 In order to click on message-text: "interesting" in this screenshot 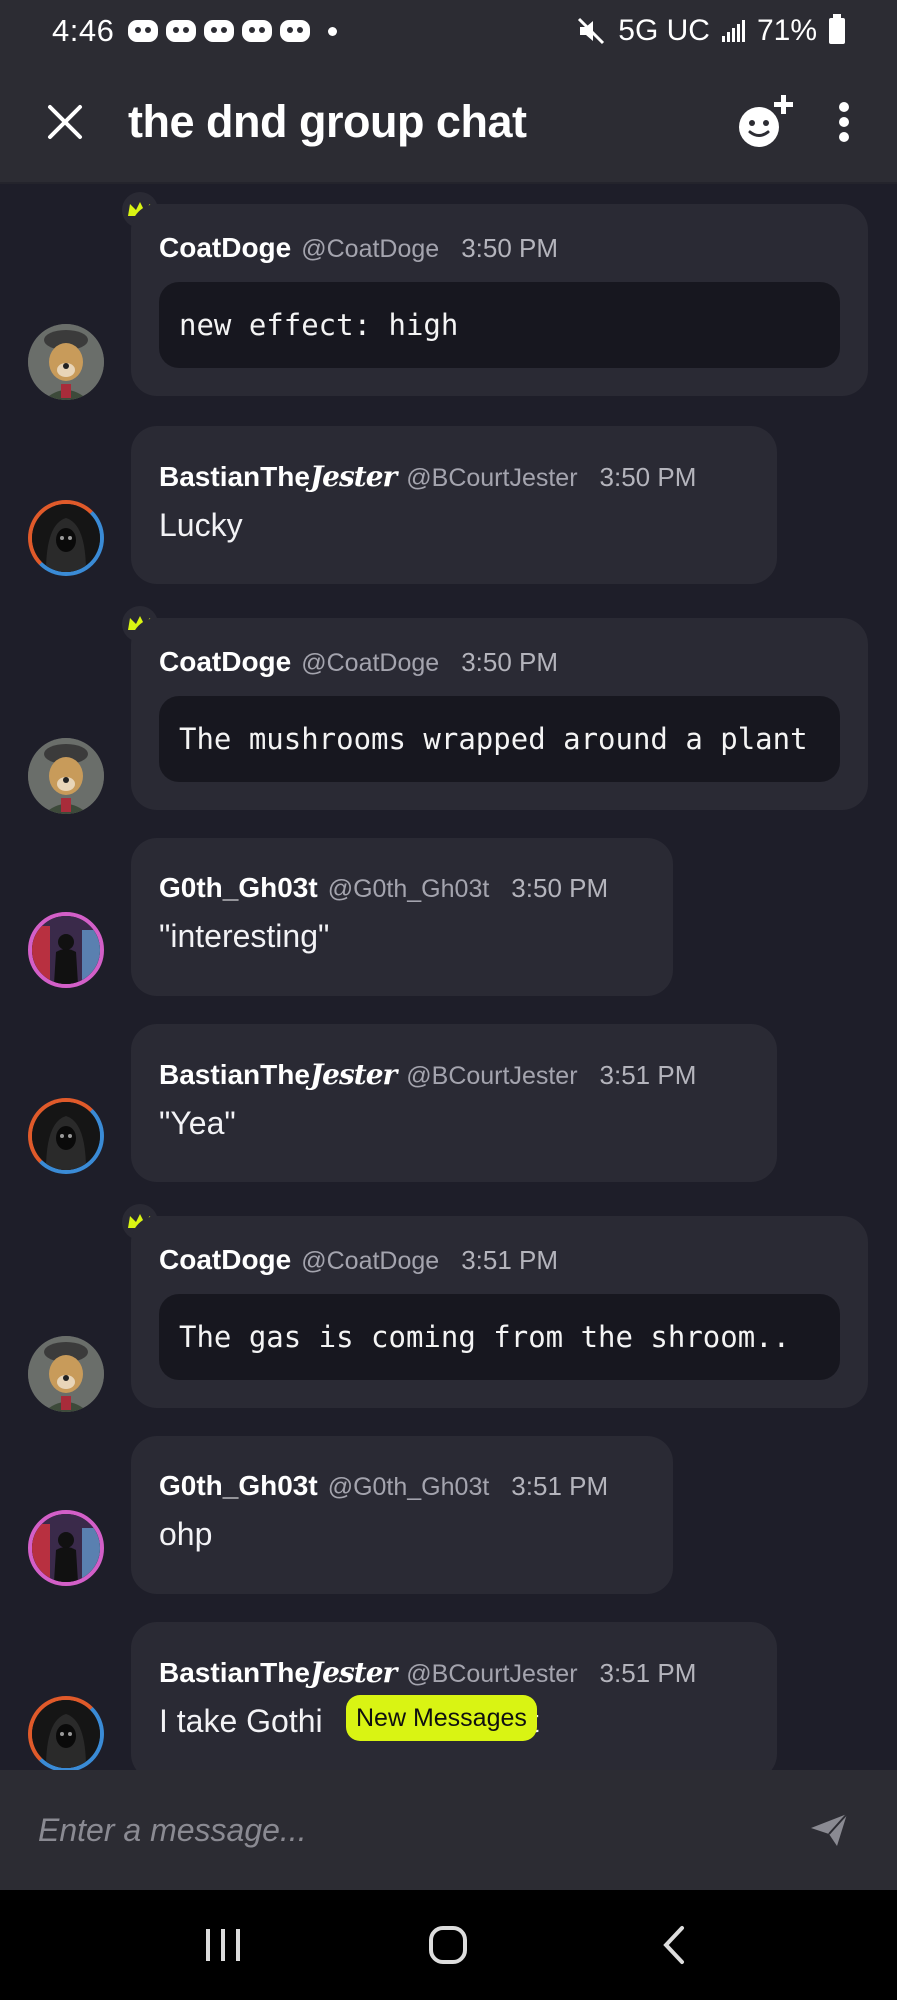, I will do `click(244, 936)`.